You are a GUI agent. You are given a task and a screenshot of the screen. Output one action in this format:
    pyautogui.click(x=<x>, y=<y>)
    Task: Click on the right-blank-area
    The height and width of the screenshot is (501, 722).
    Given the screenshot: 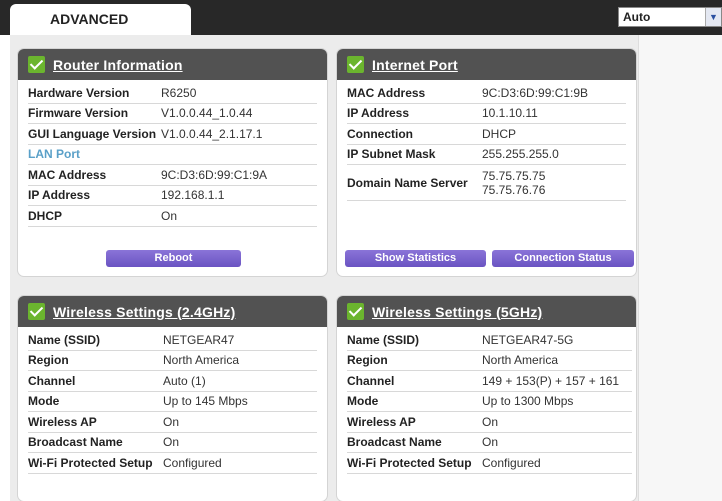 What is the action you would take?
    pyautogui.click(x=680, y=268)
    